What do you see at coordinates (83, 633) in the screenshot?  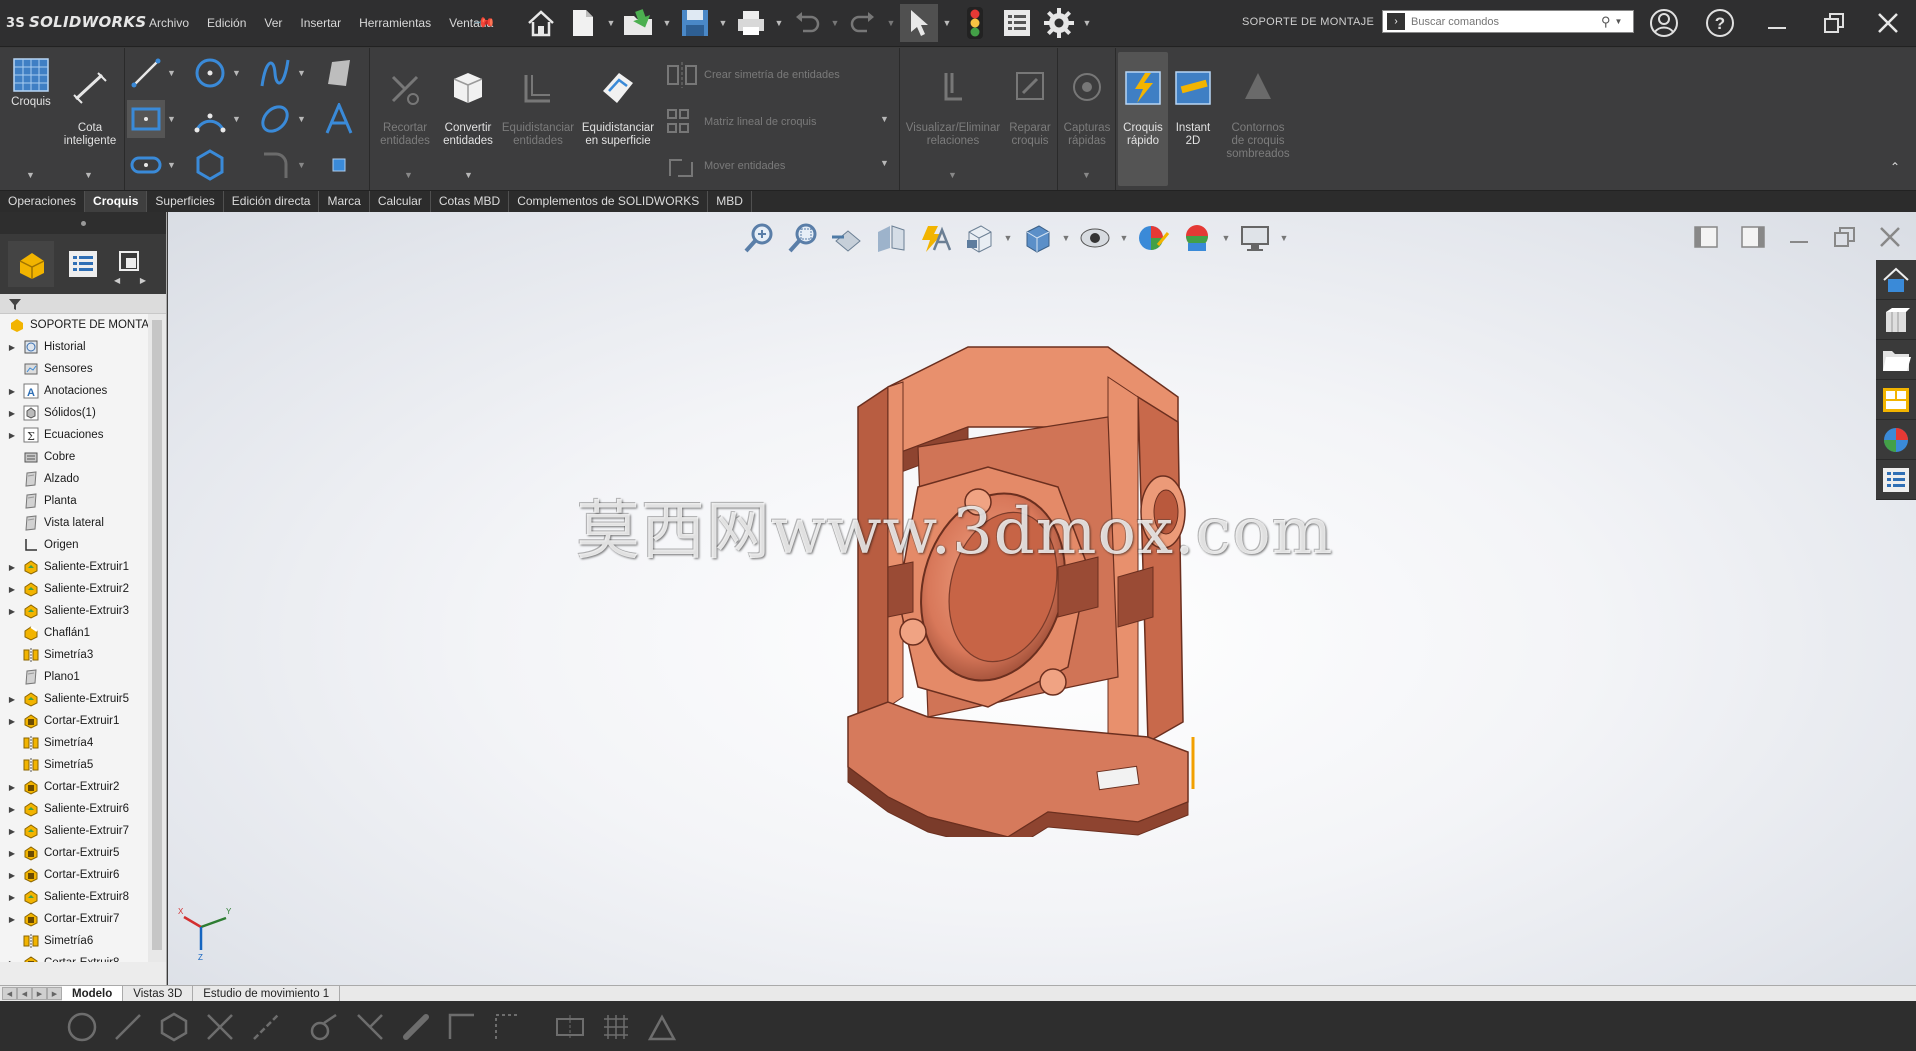 I see `tree-item: Chaflán1` at bounding box center [83, 633].